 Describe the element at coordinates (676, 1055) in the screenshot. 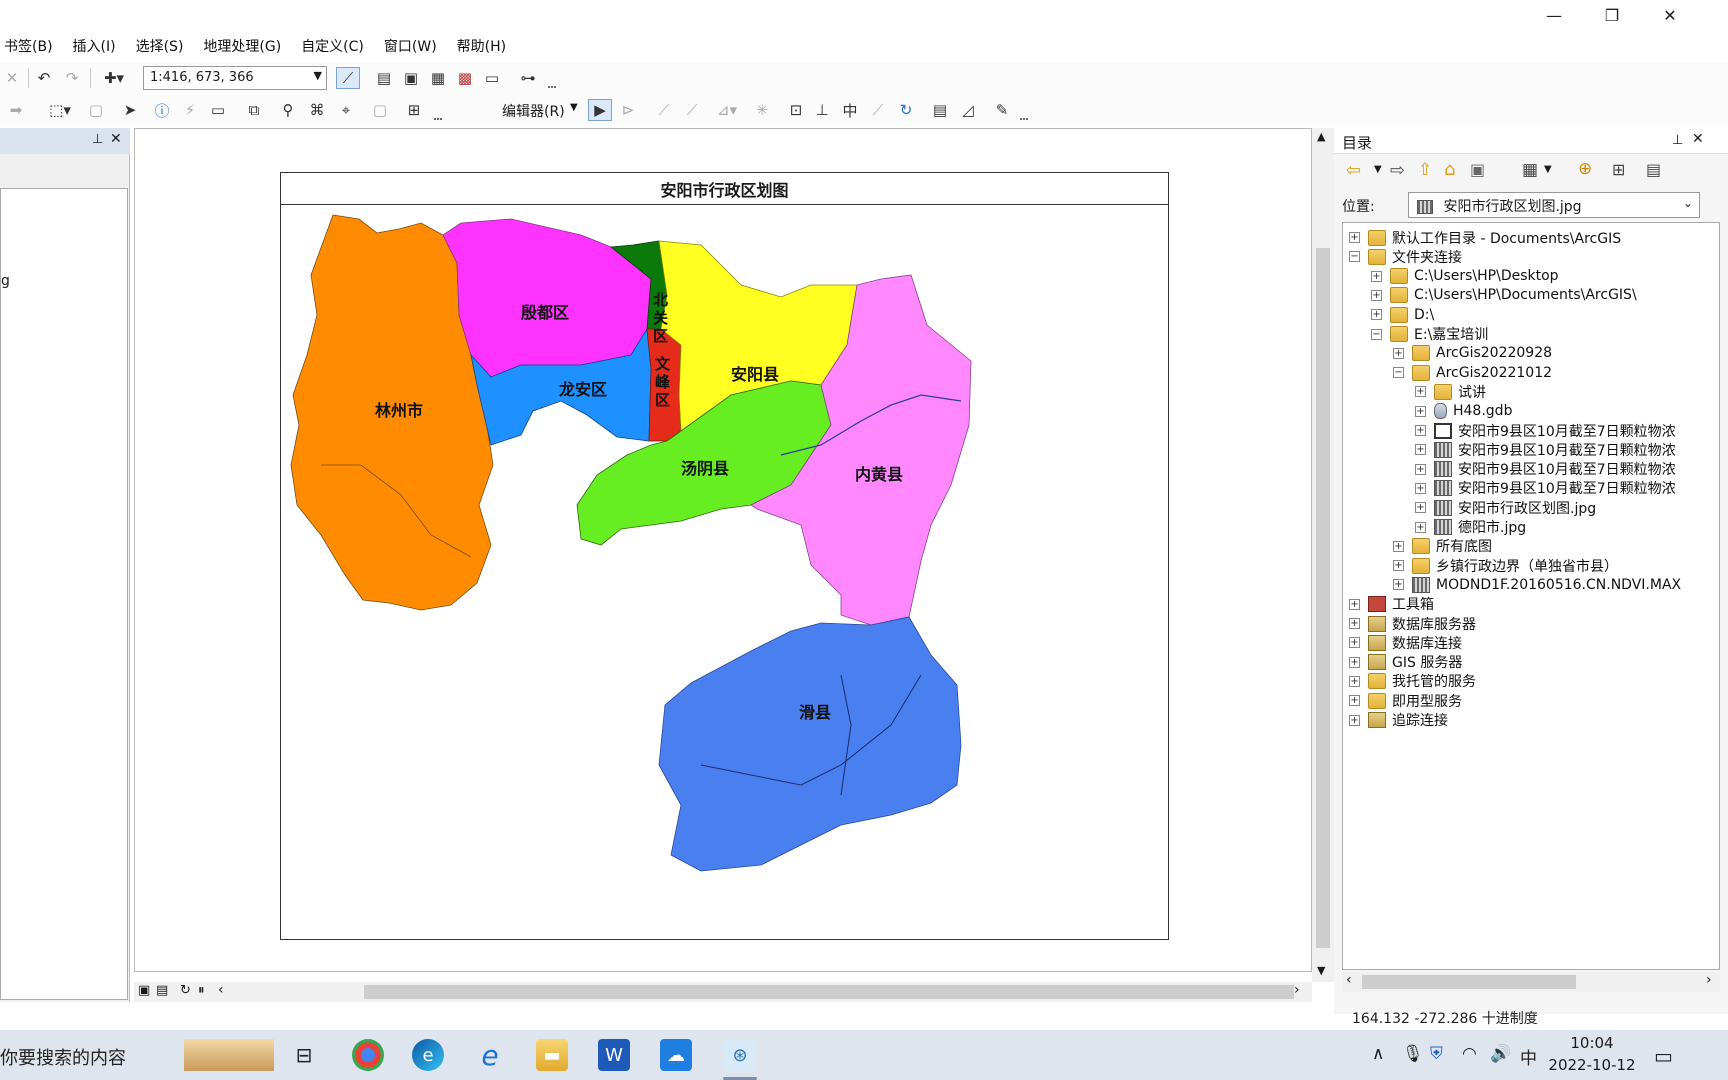

I see `cloud-app-icon: ☁` at that location.